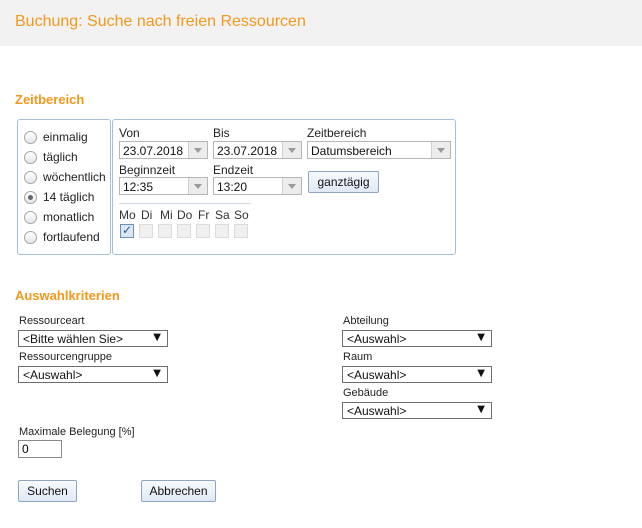 Image resolution: width=642 pixels, height=528 pixels. I want to click on radio-woechentlich: wöchentlich, so click(65, 177).